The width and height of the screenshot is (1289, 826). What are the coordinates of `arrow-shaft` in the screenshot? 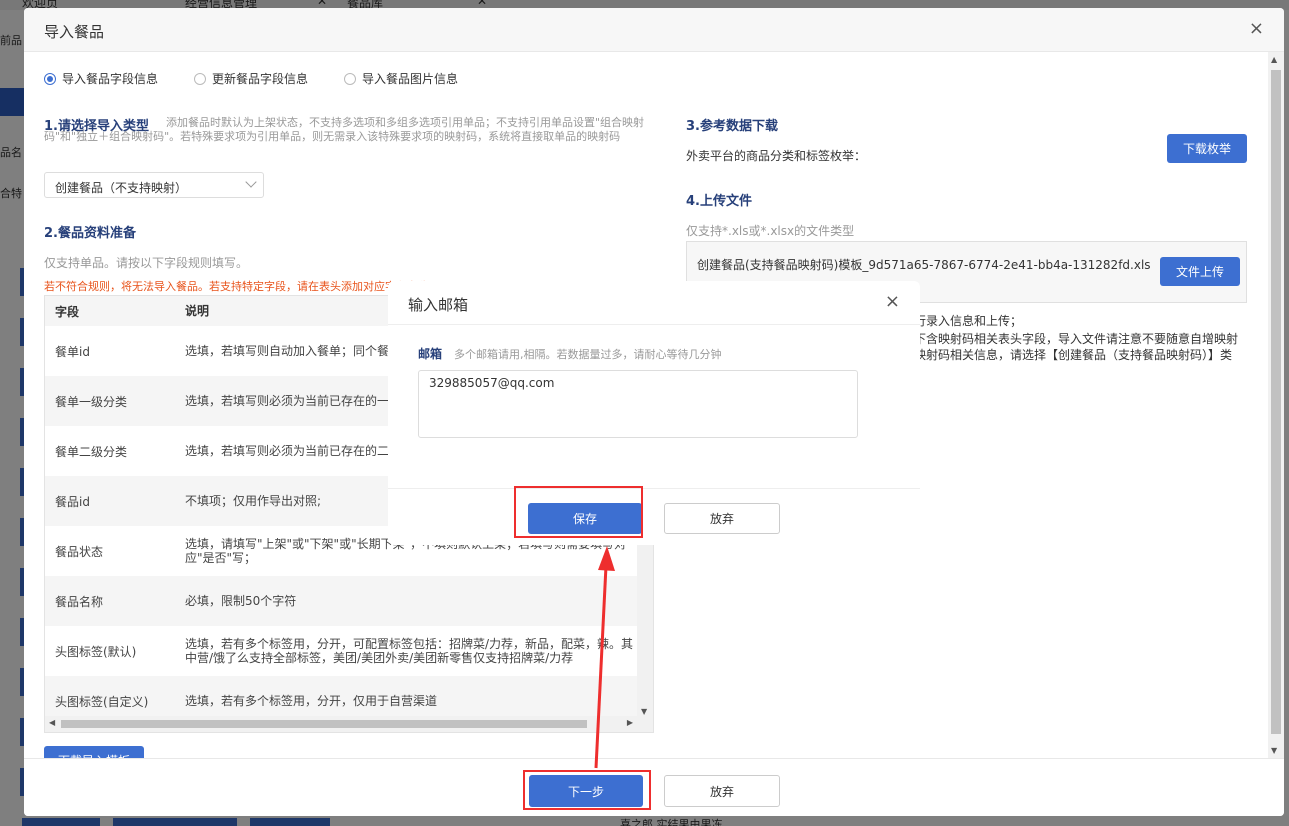 It's located at (601, 667).